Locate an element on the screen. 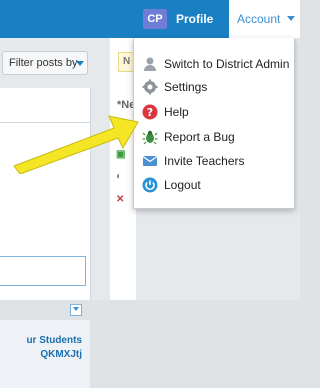  menu-item-report-bug: Report a Bug is located at coordinates (214, 138).